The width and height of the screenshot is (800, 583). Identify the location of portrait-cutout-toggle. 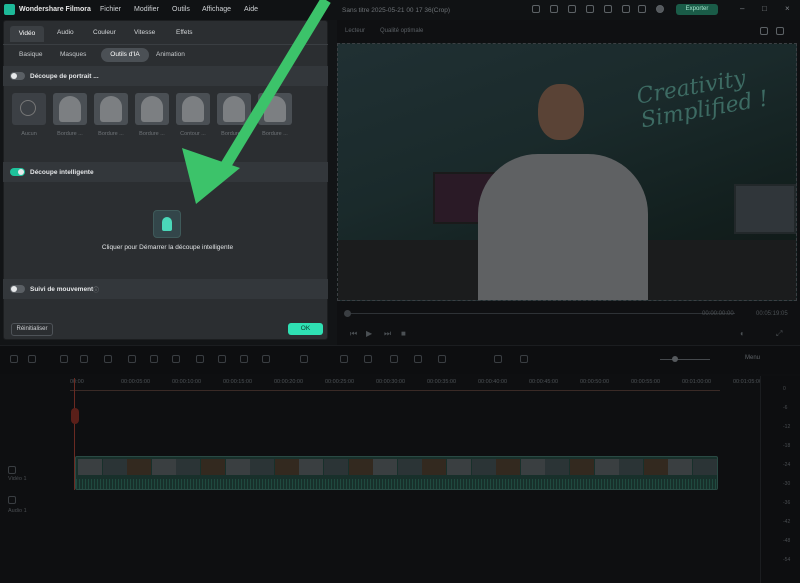
(17, 76).